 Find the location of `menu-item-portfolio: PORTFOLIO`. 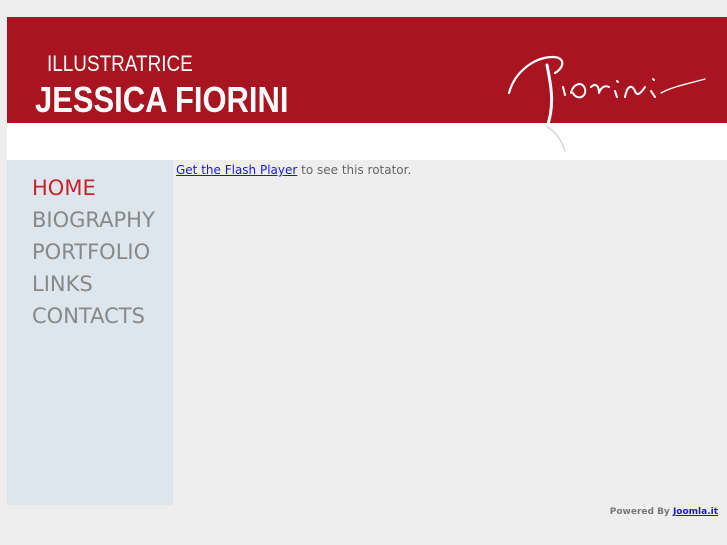

menu-item-portfolio: PORTFOLIO is located at coordinates (93, 254).